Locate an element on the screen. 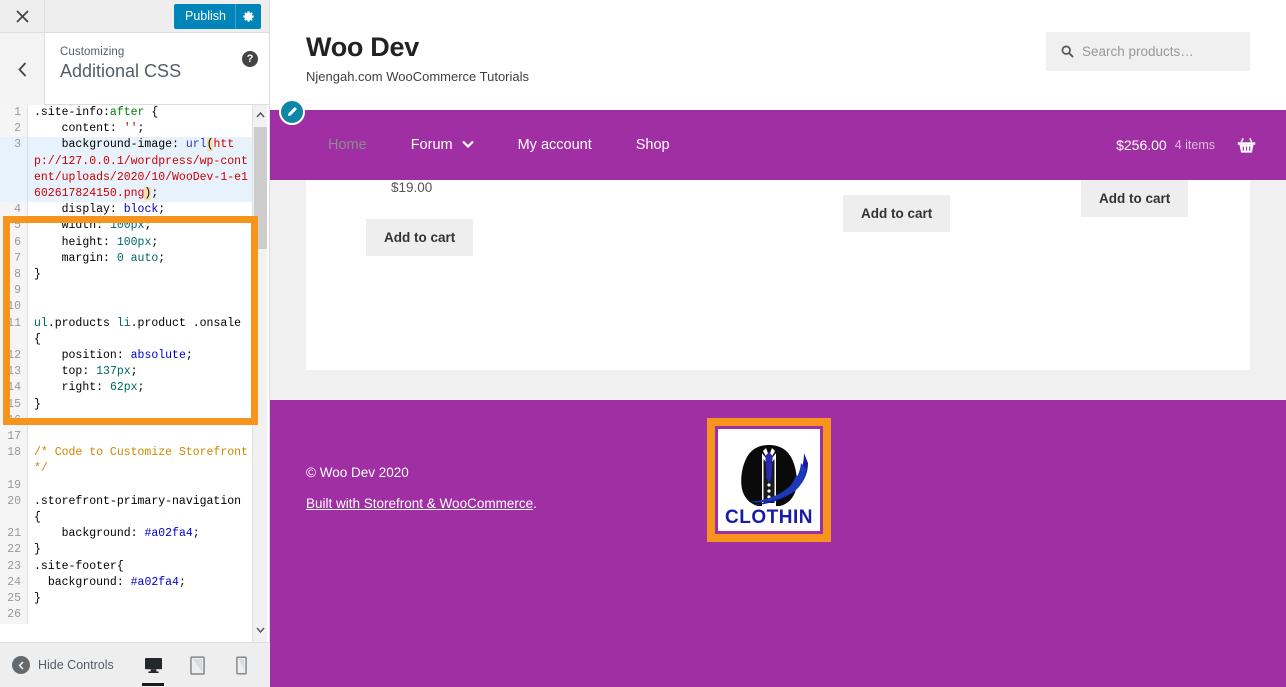 This screenshot has width=1286, height=687. code-line: 14 right: 62px; is located at coordinates (126, 388).